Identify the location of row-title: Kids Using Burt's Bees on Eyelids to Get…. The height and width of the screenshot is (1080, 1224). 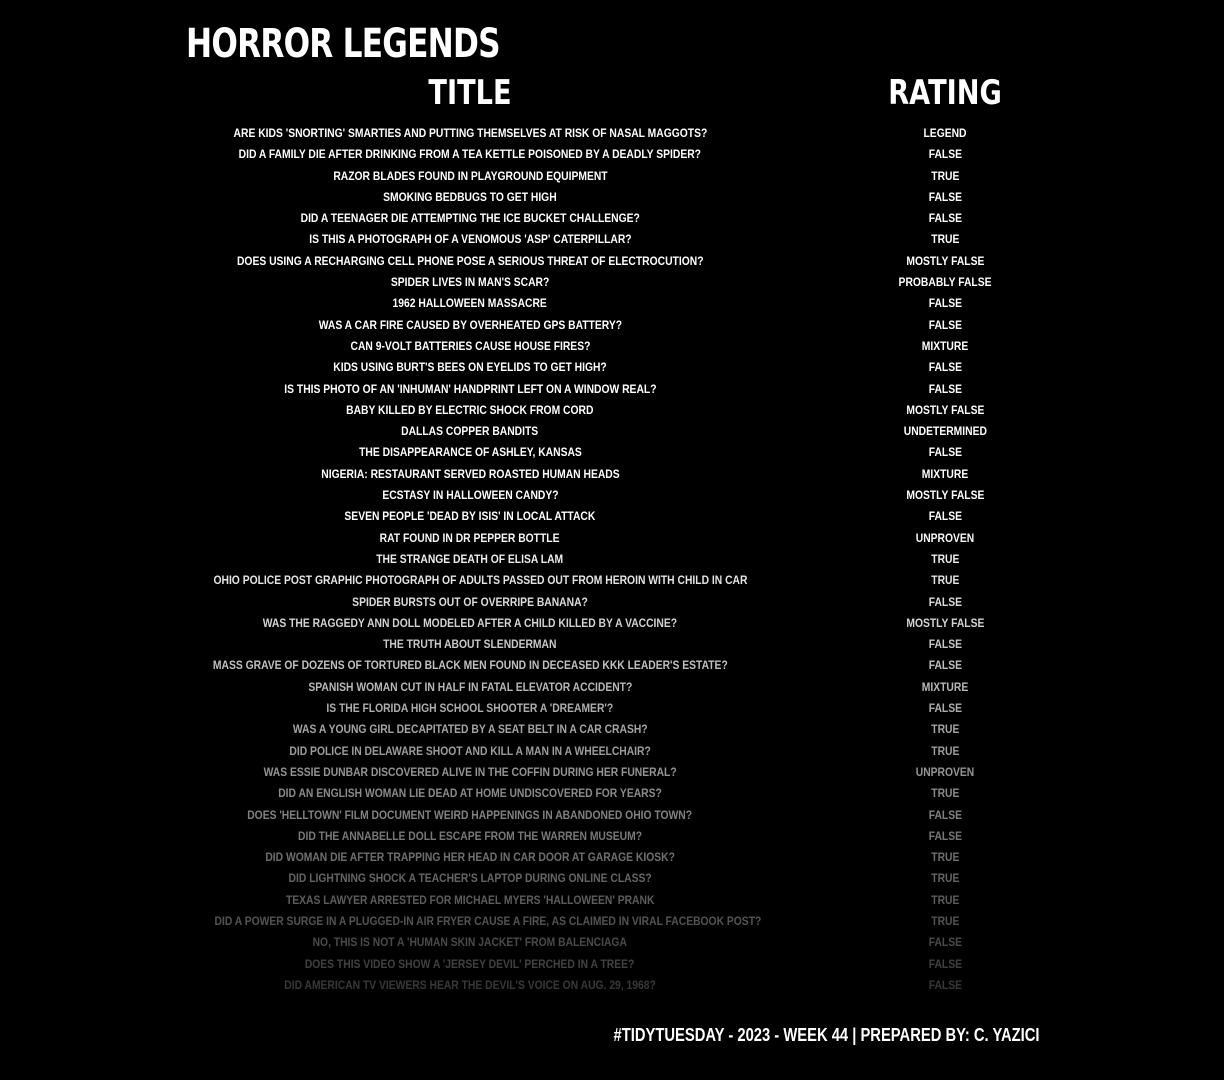
(470, 367).